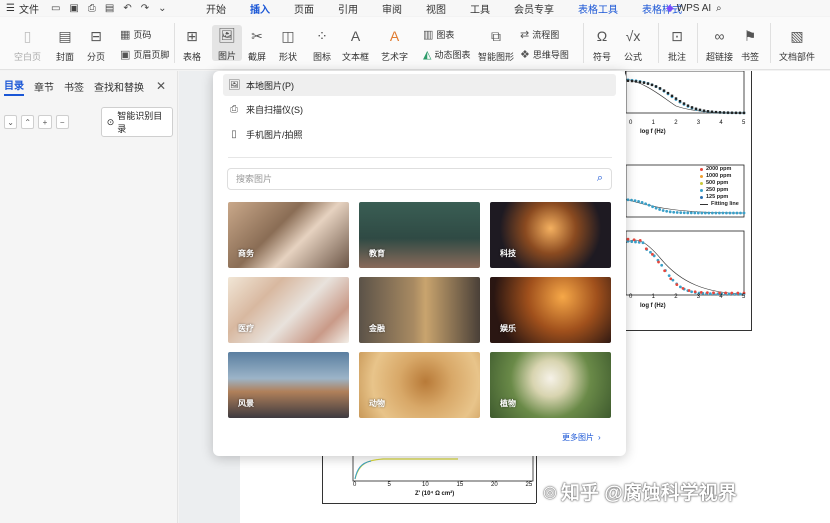 The width and height of the screenshot is (830, 523). I want to click on comment-button: ⊡ 批注, so click(677, 45).